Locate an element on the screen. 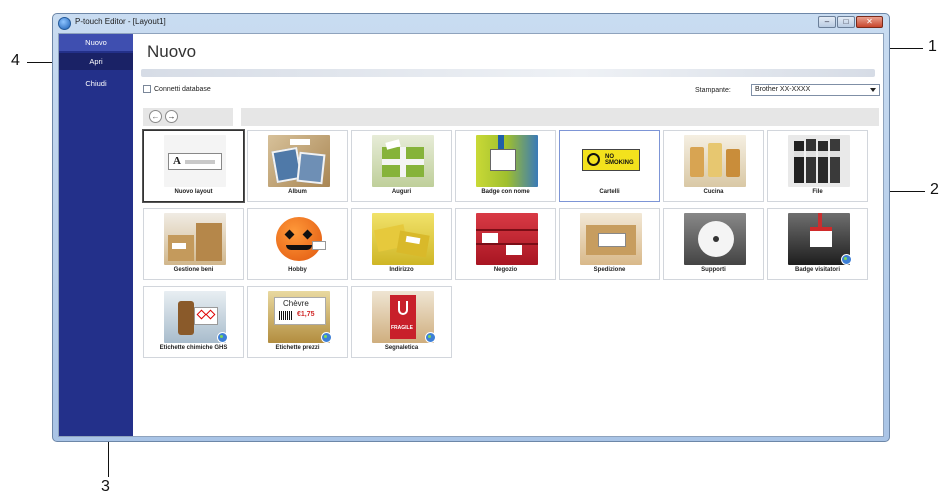  template-tile-cucina: Cucina is located at coordinates (713, 166).